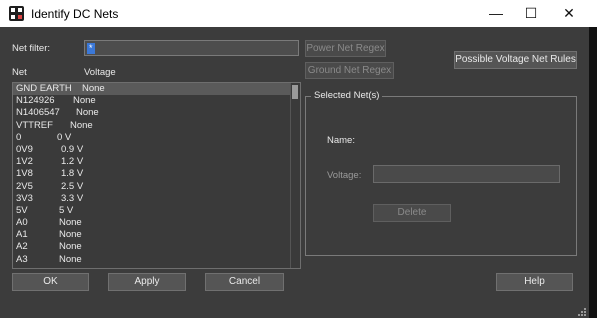 The image size is (597, 318). Describe the element at coordinates (345, 48) in the screenshot. I see `power-net-regex-button: Power Net Regex` at that location.